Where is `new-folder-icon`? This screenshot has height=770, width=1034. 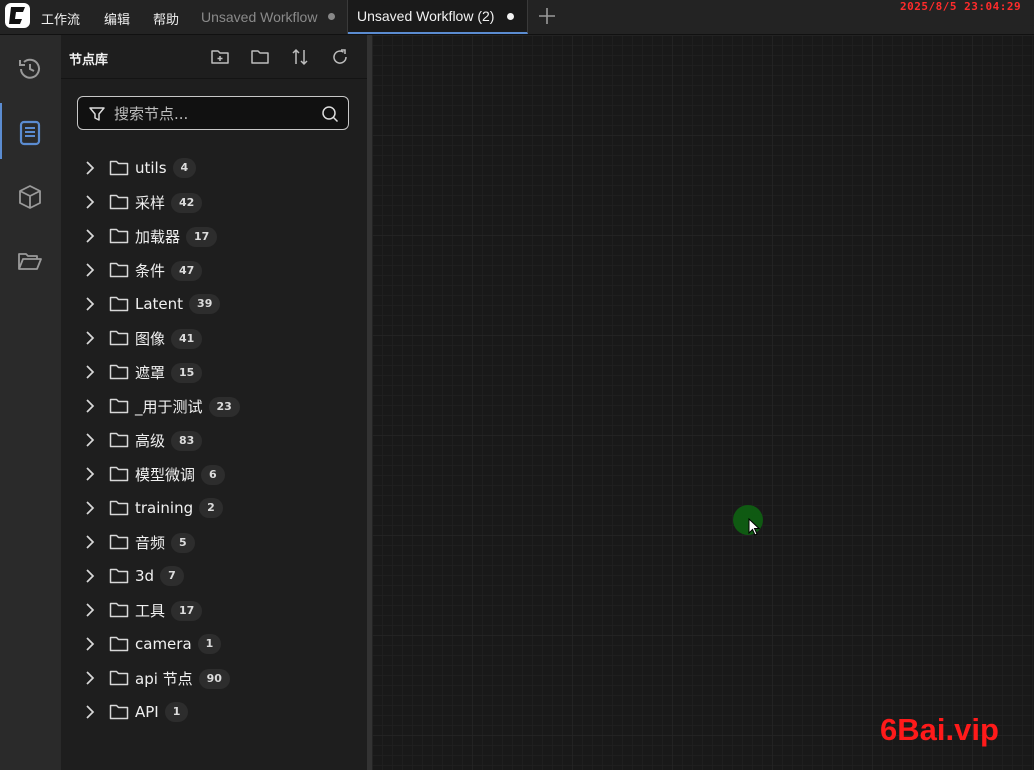 new-folder-icon is located at coordinates (220, 57).